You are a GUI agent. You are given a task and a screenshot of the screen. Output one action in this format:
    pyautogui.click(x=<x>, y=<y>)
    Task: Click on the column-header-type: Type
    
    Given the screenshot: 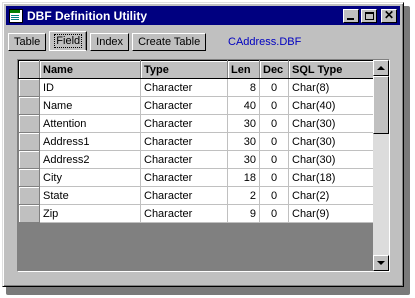 What is the action you would take?
    pyautogui.click(x=184, y=69)
    